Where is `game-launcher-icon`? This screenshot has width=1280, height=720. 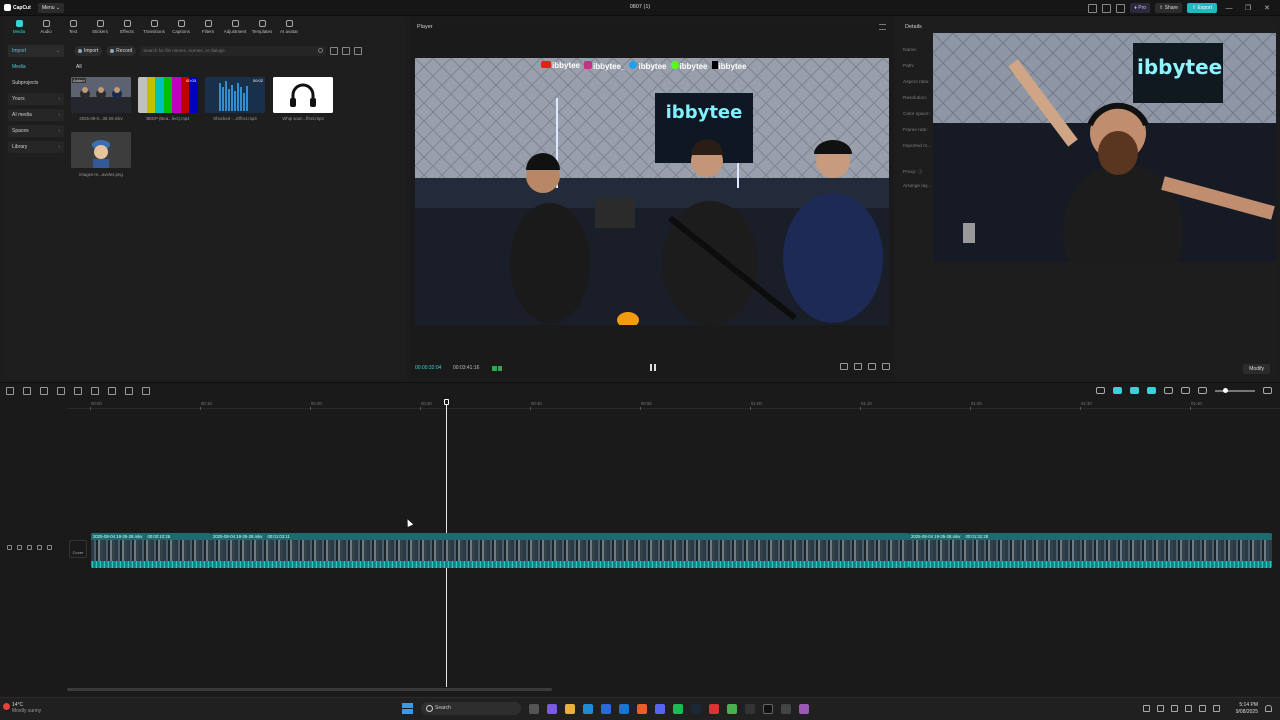 game-launcher-icon is located at coordinates (714, 708).